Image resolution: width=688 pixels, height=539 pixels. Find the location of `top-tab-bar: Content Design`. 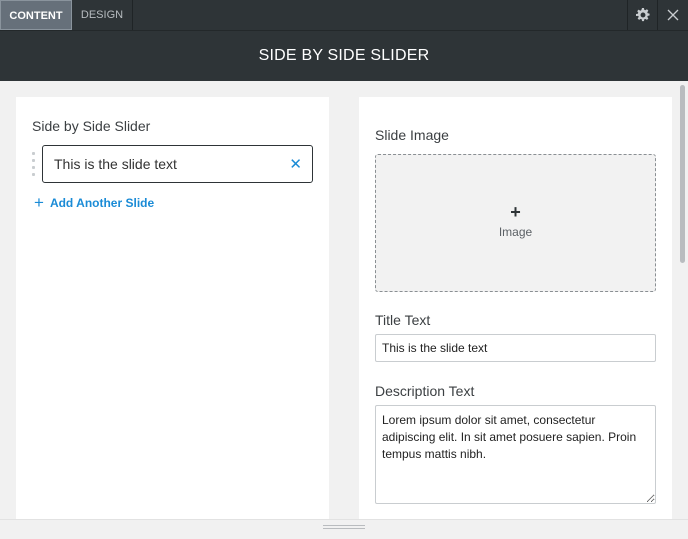

top-tab-bar: Content Design is located at coordinates (344, 15).